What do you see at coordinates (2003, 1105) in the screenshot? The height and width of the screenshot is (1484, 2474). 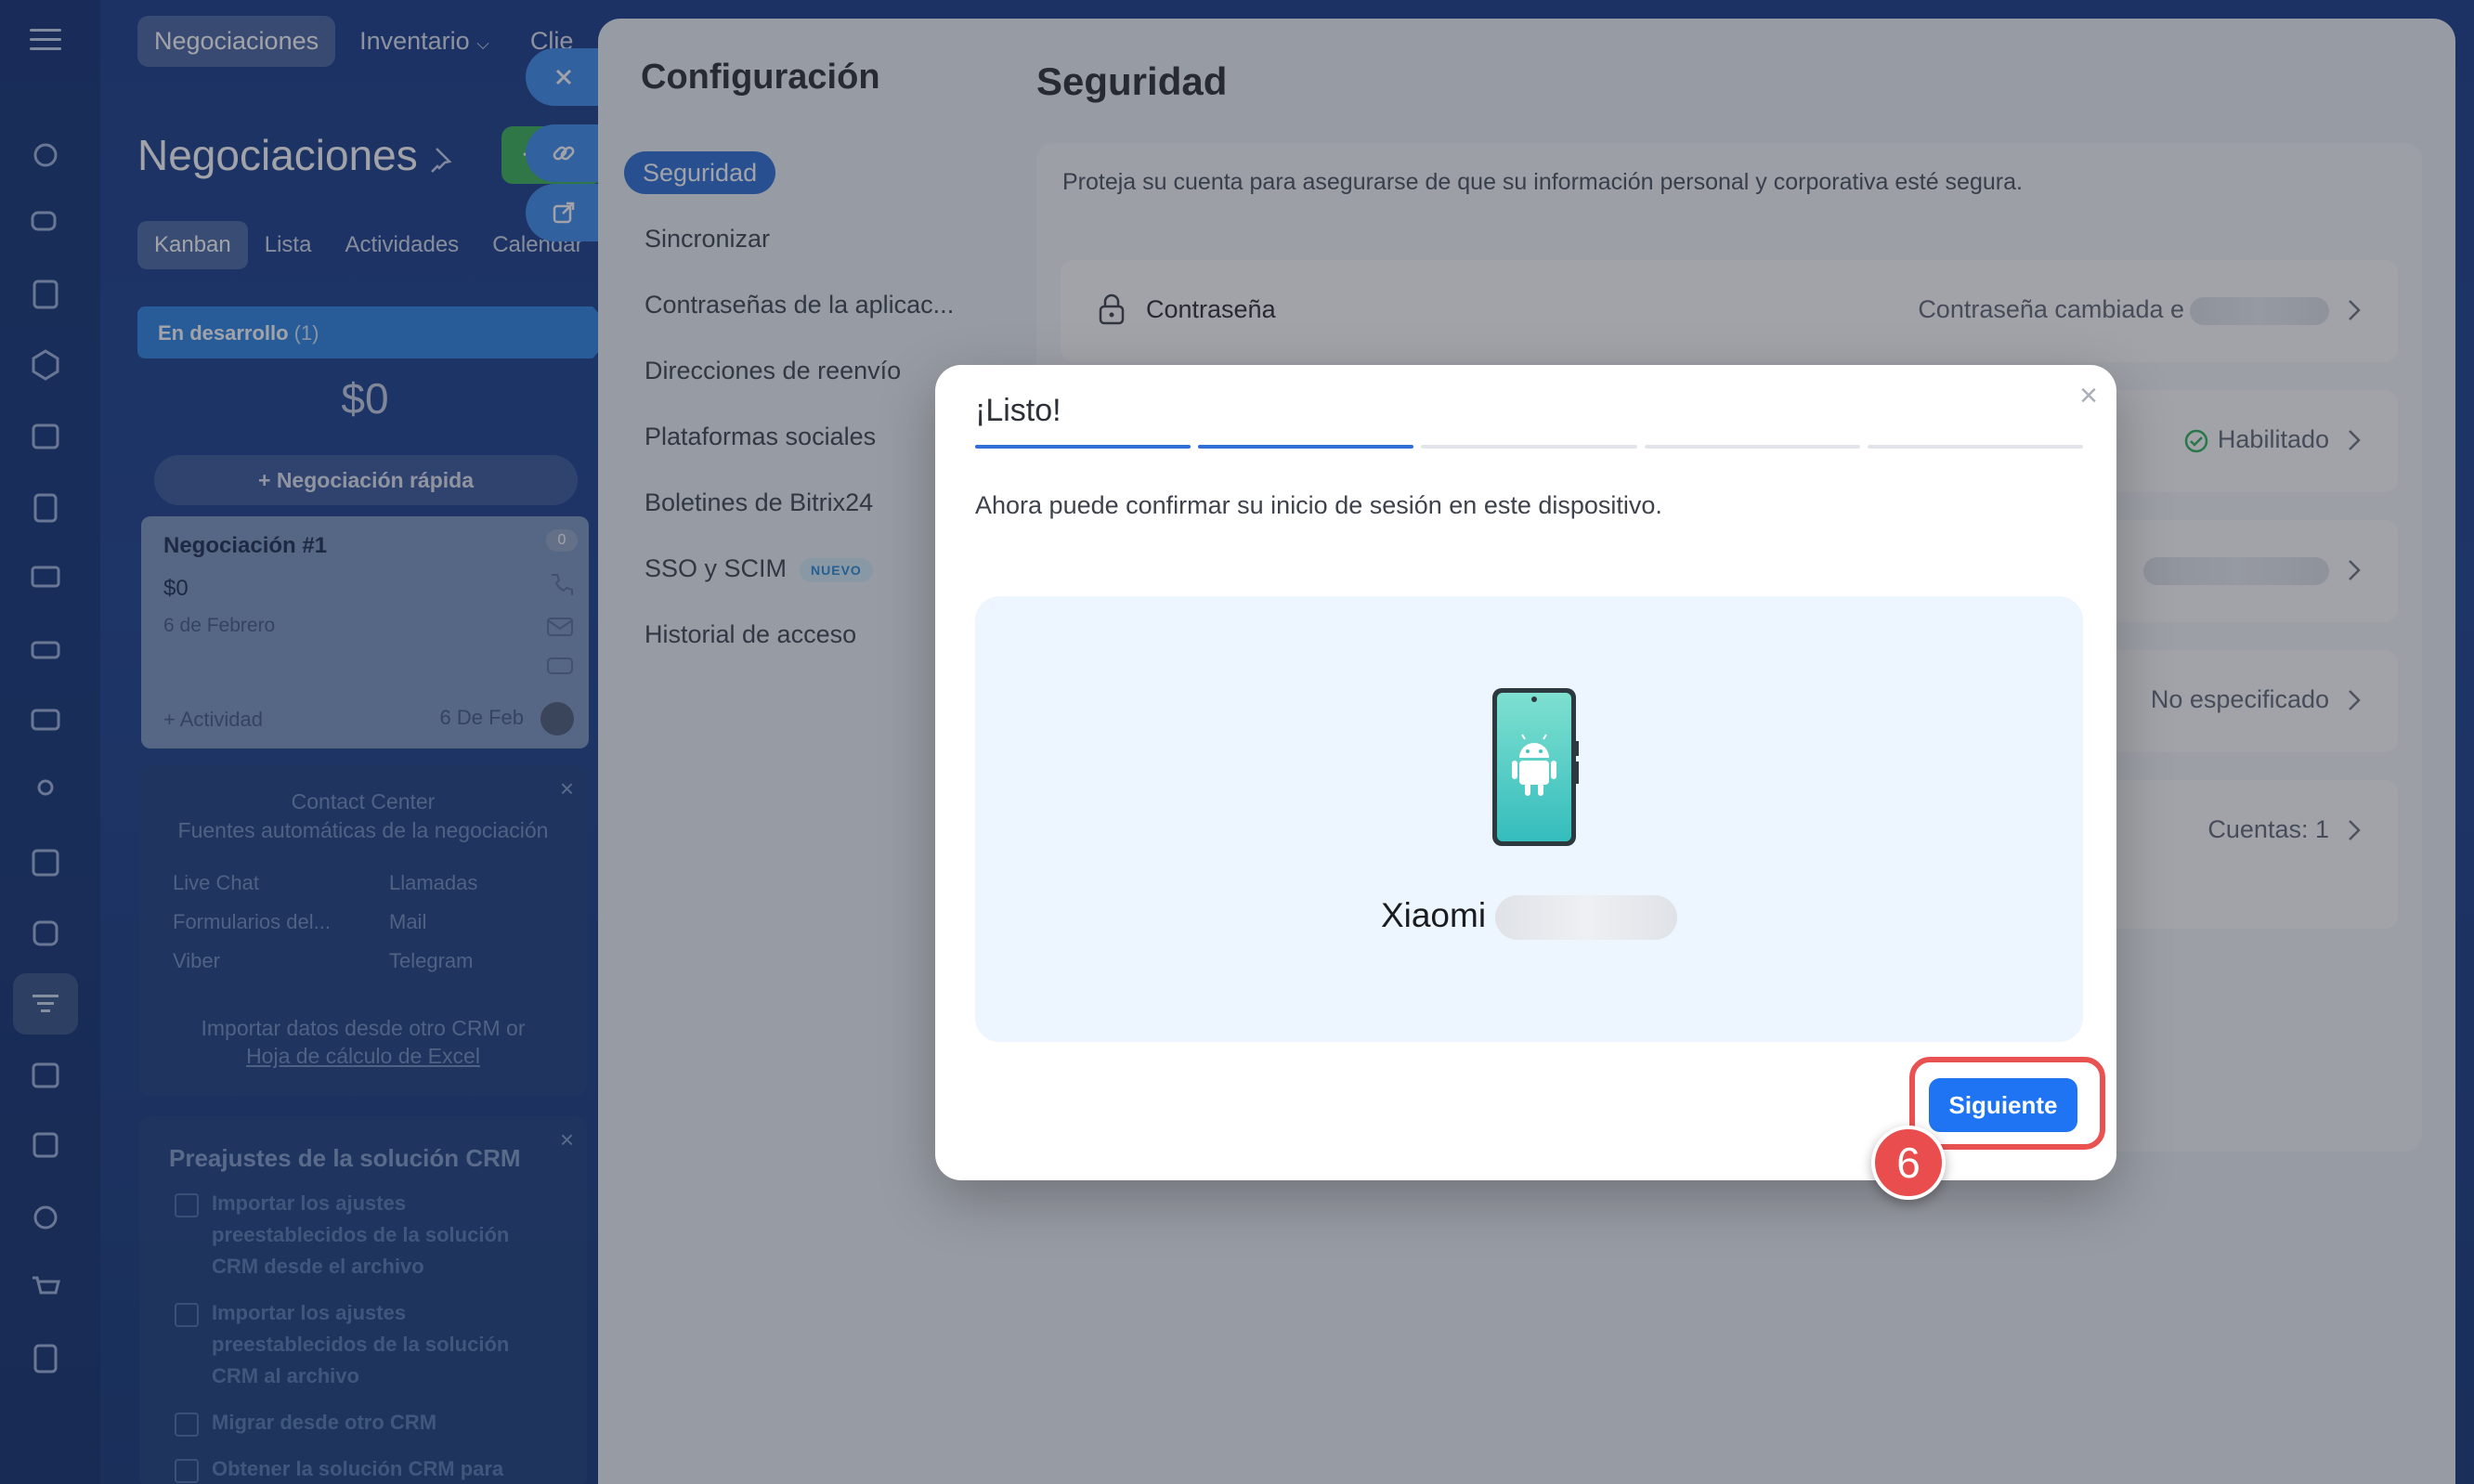 I see `next-button: Siguiente` at bounding box center [2003, 1105].